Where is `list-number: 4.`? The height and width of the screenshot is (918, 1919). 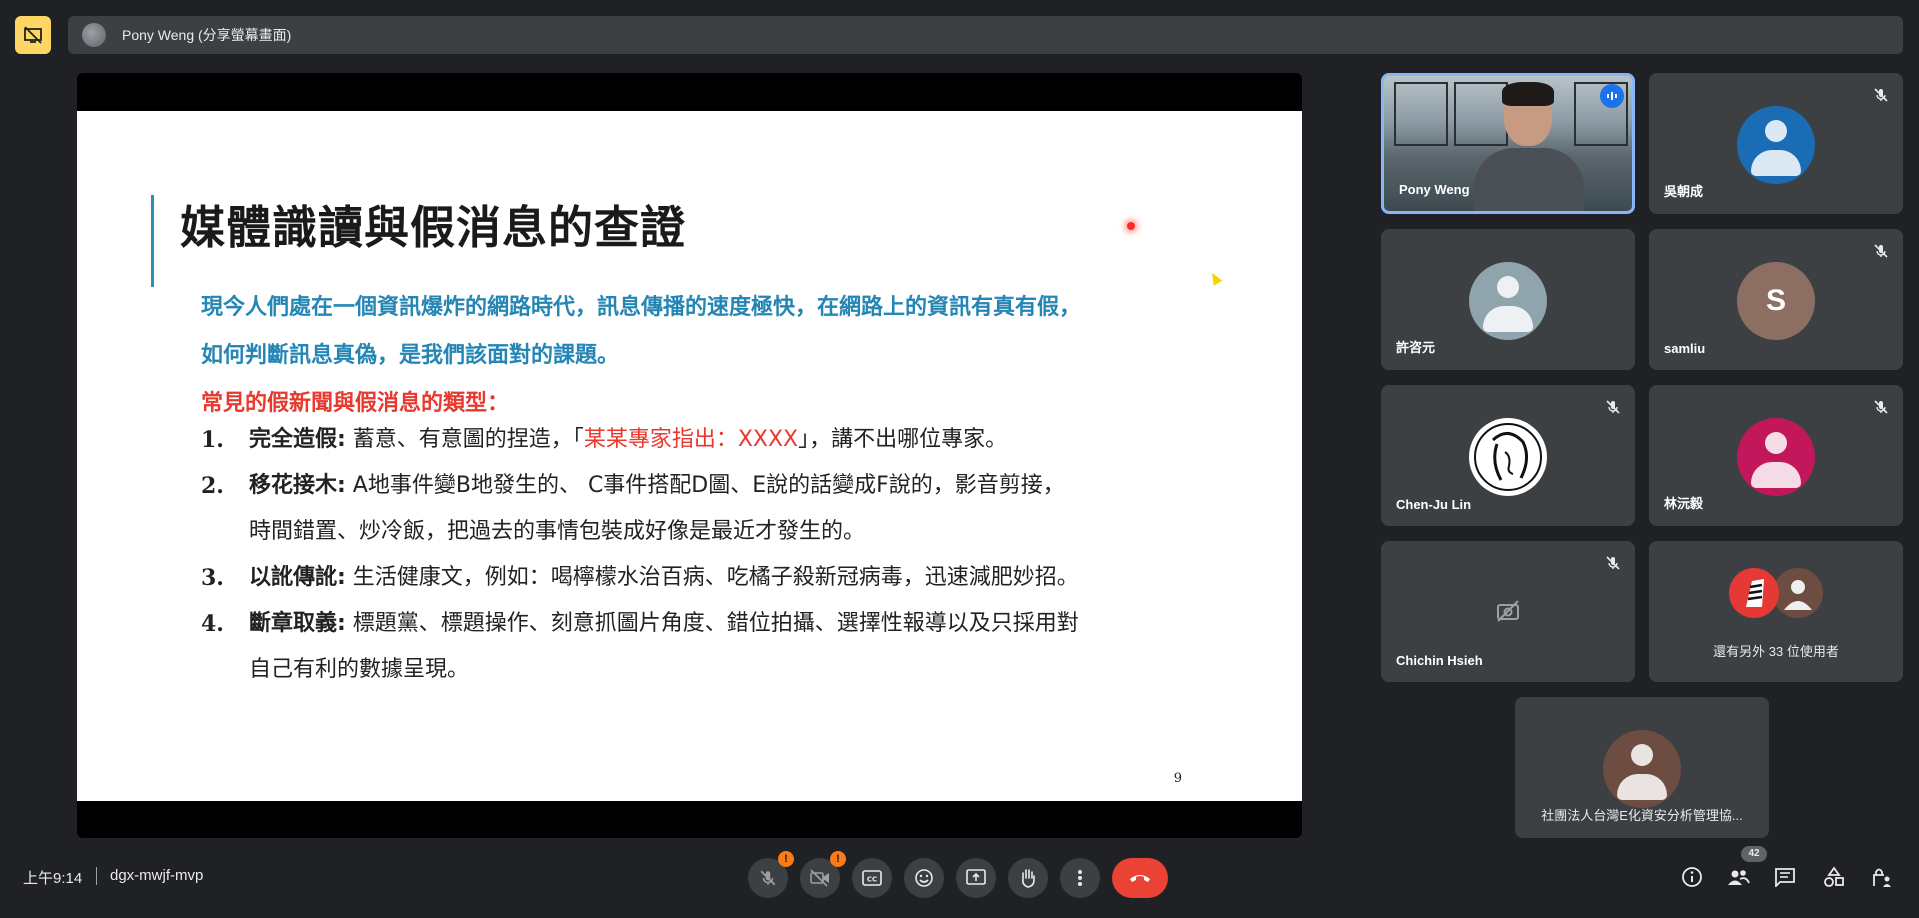 list-number: 4. is located at coordinates (212, 624).